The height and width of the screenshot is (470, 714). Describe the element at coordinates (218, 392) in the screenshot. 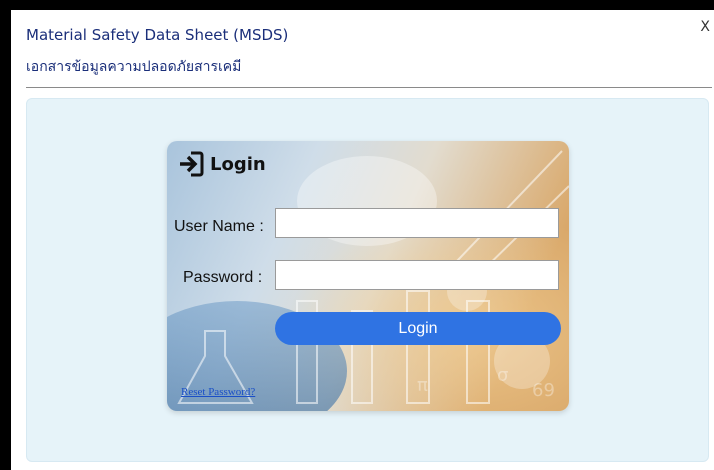

I see `reset-password-link: Reset Password?` at that location.